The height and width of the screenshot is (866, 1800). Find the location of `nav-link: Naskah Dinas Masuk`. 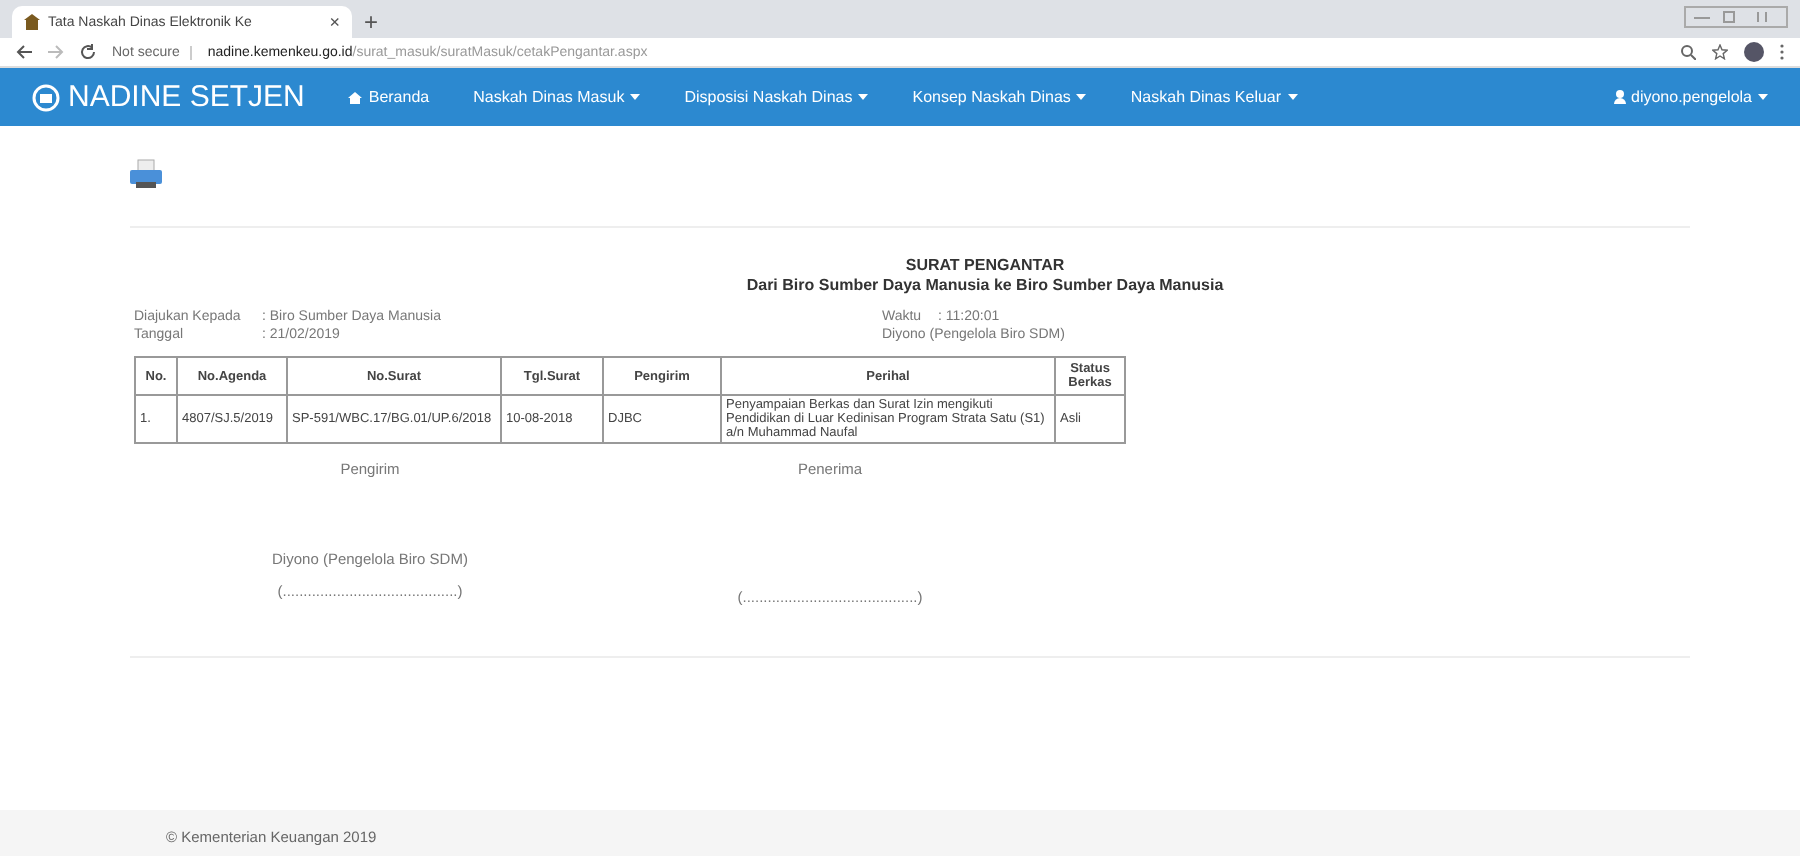

nav-link: Naskah Dinas Masuk is located at coordinates (557, 97).